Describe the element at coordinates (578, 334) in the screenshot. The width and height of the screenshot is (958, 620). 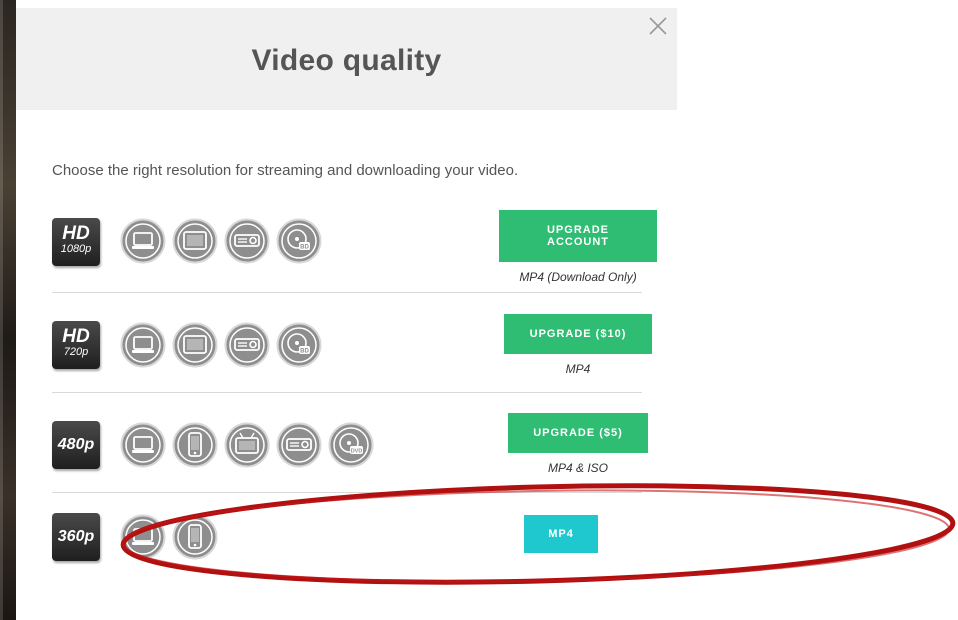
I see `upgrade-10-button: UPGRADE ($10)` at that location.